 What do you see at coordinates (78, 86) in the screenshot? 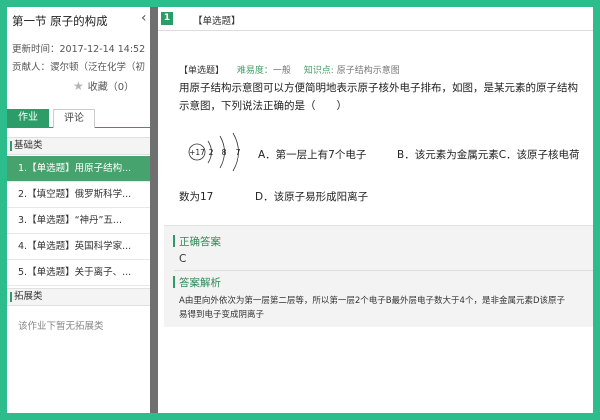
I see `star-icon: ★` at bounding box center [78, 86].